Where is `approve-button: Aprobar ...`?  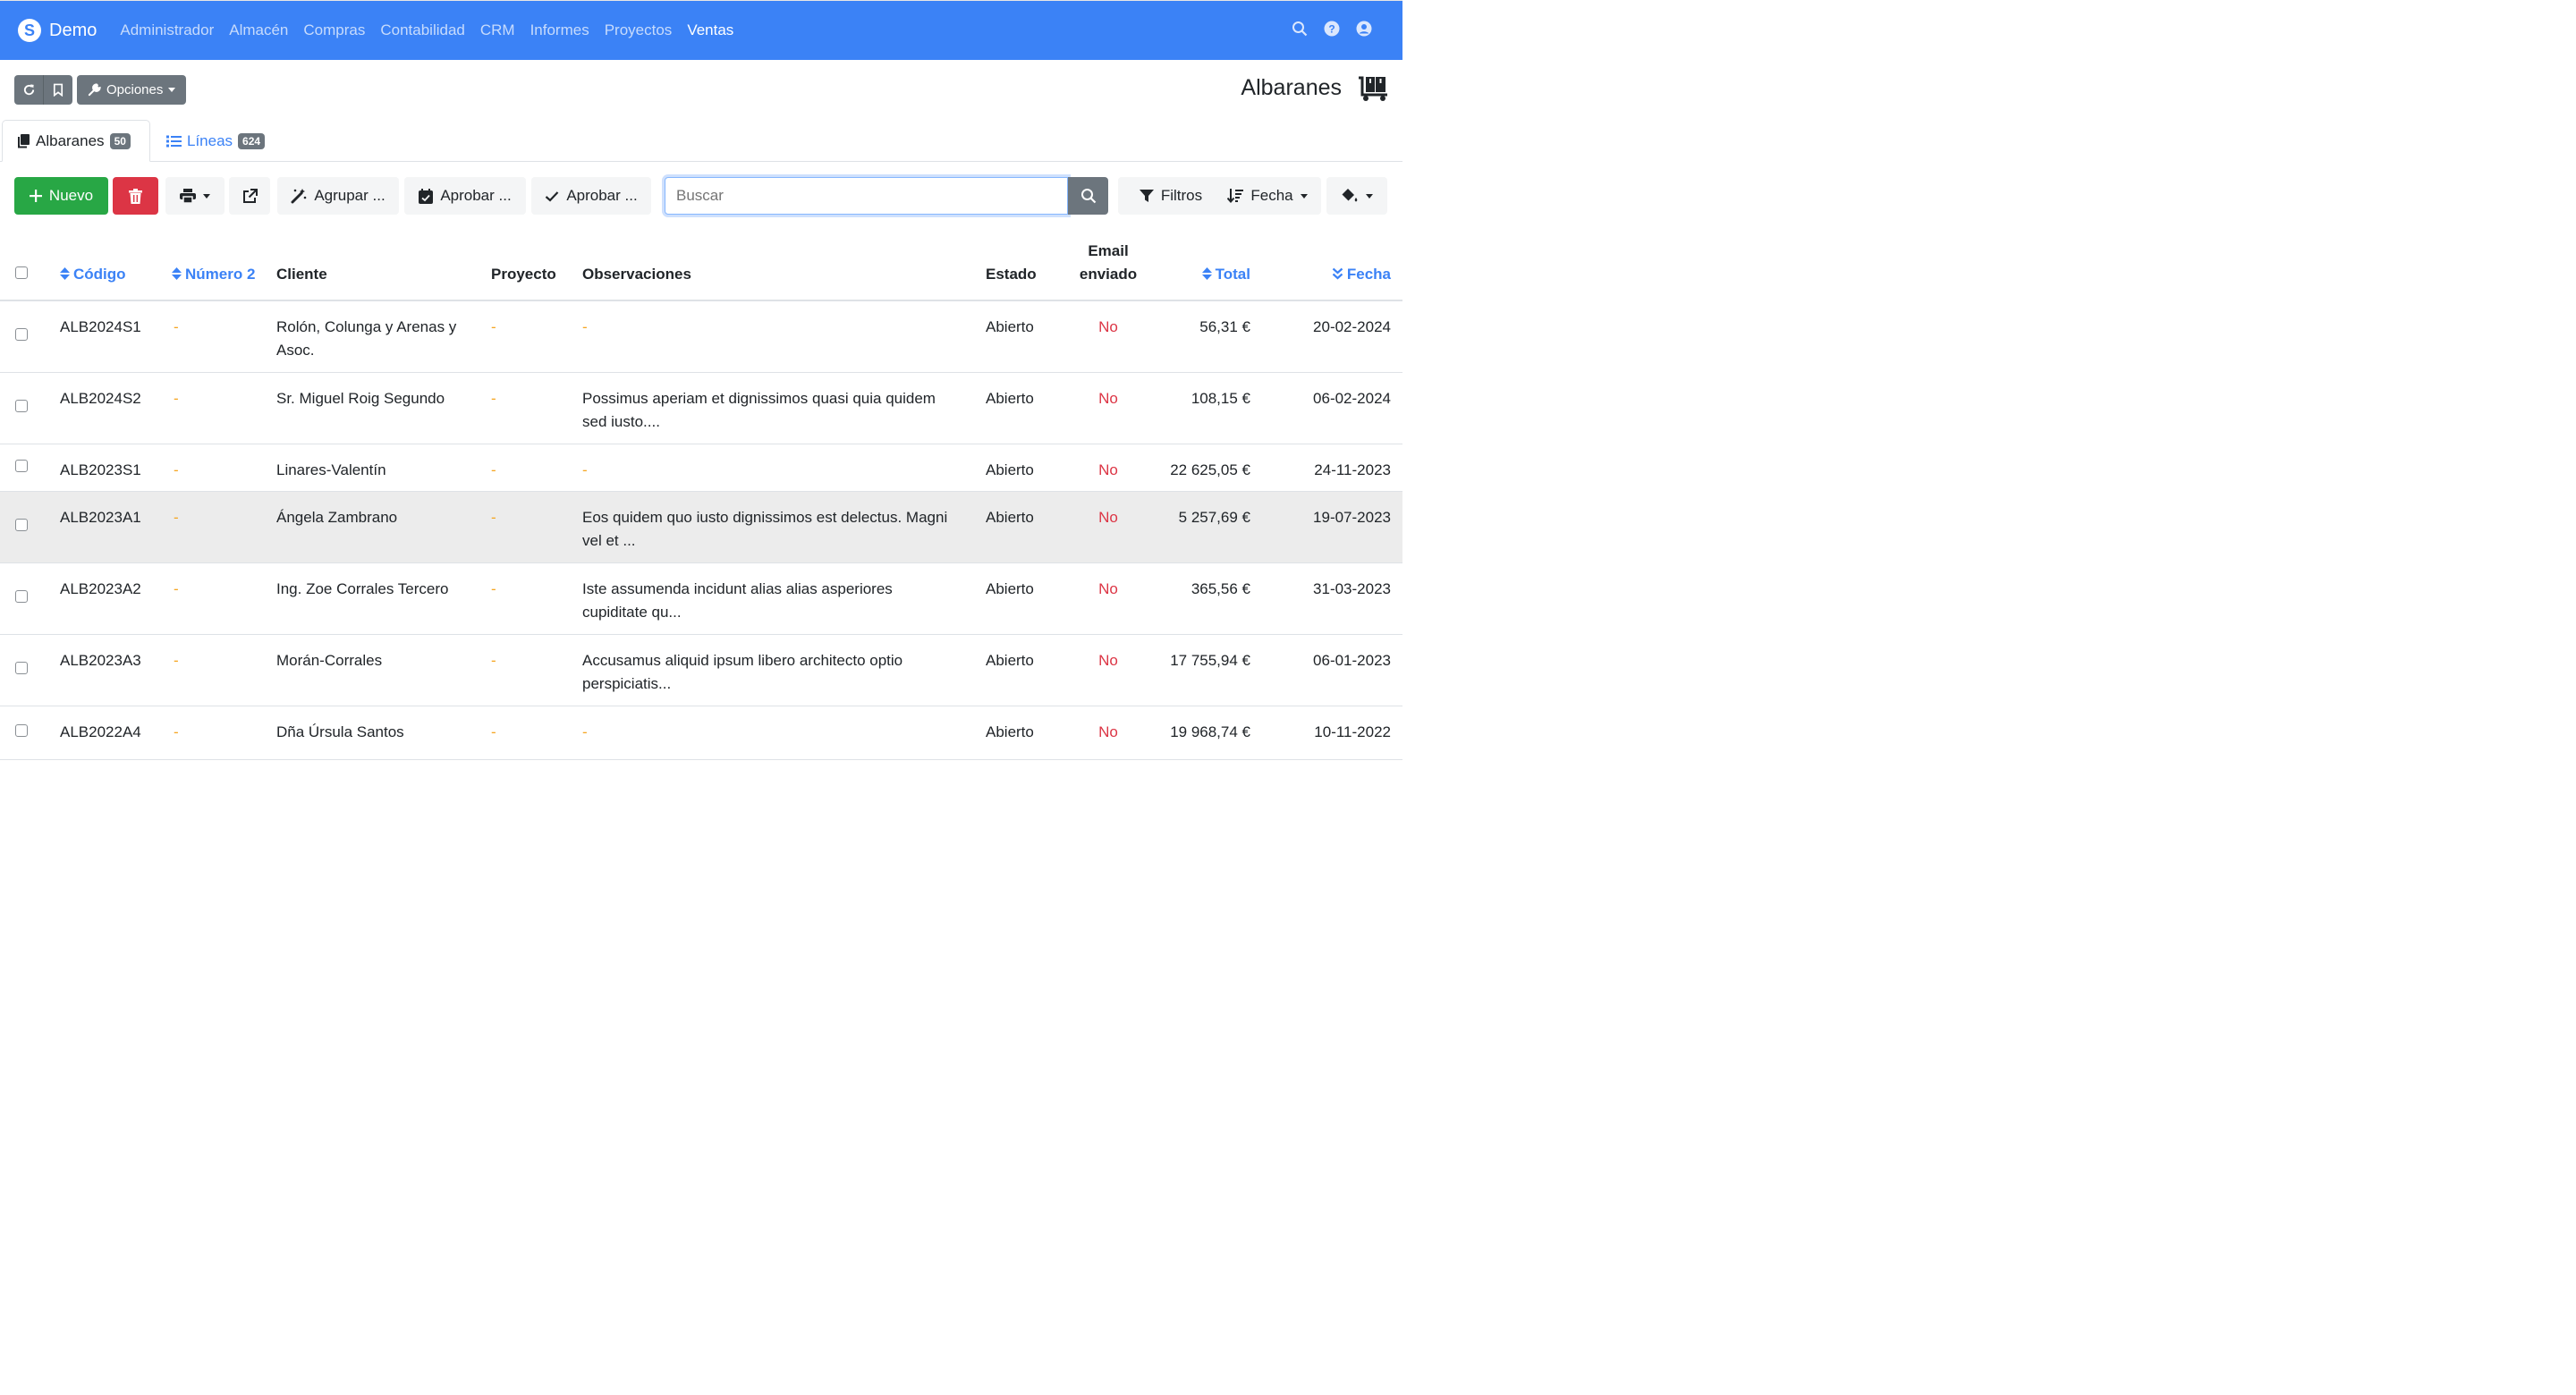
approve-button: Aprobar ... is located at coordinates (591, 196).